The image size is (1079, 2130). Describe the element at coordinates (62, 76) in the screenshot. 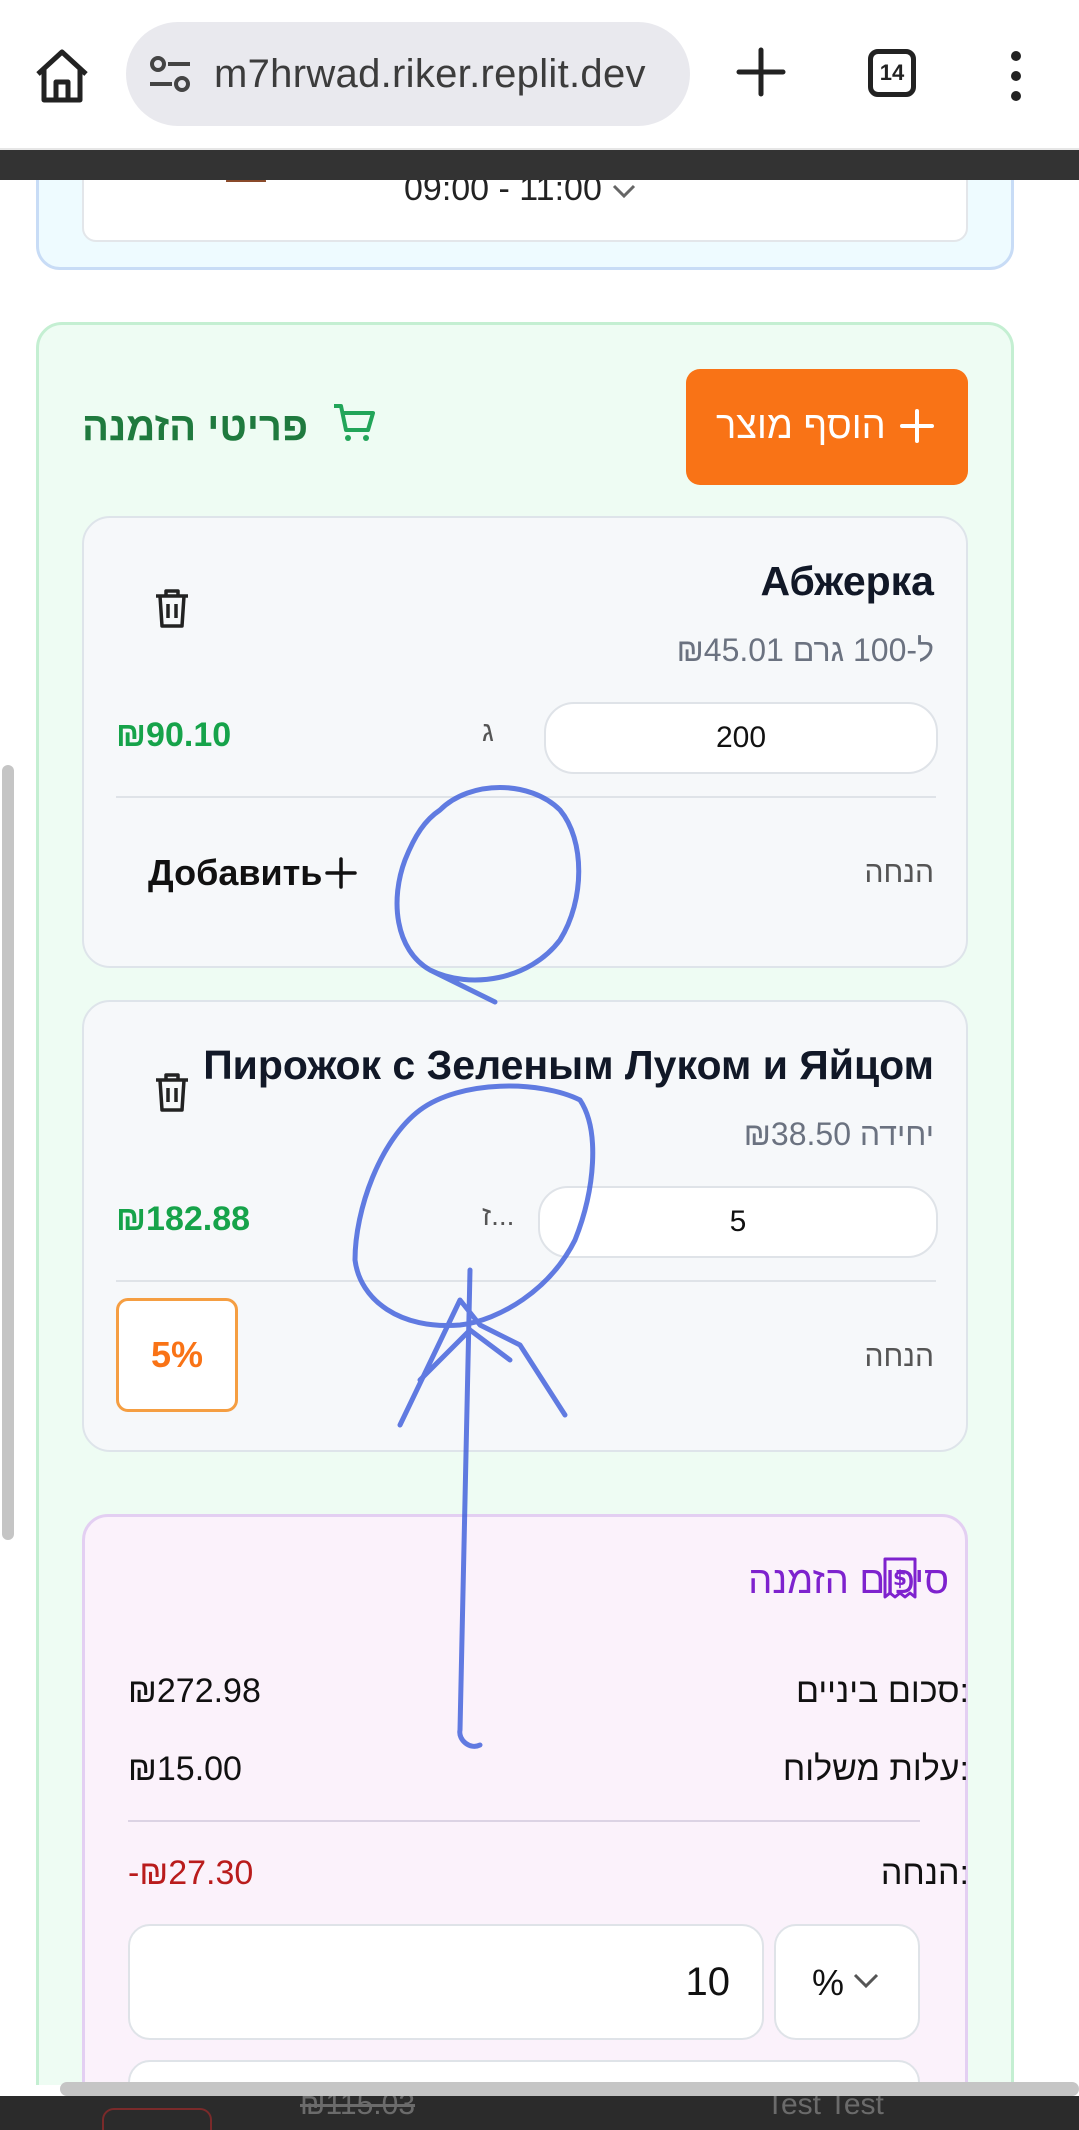

I see `home-icon` at that location.